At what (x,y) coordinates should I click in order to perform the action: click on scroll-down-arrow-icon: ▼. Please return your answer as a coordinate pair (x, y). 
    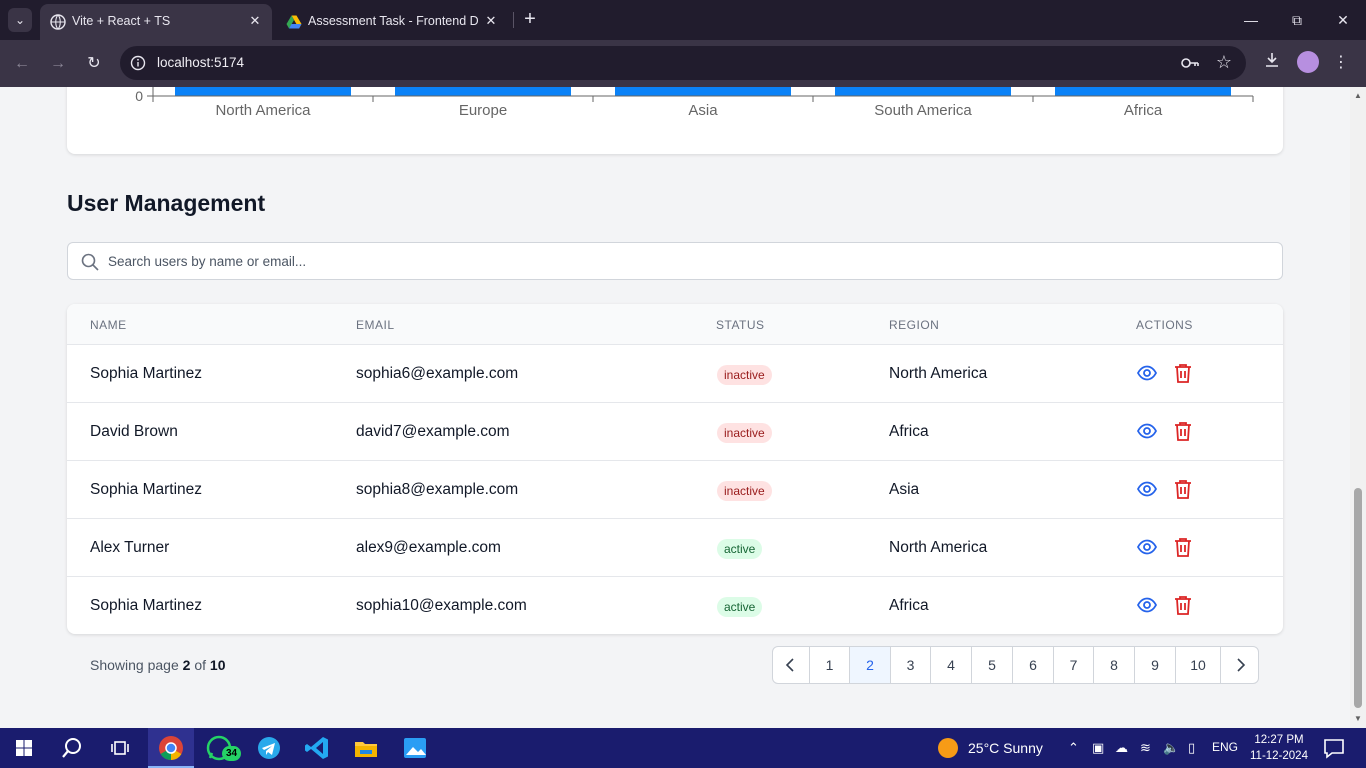
    Looking at the image, I should click on (1358, 719).